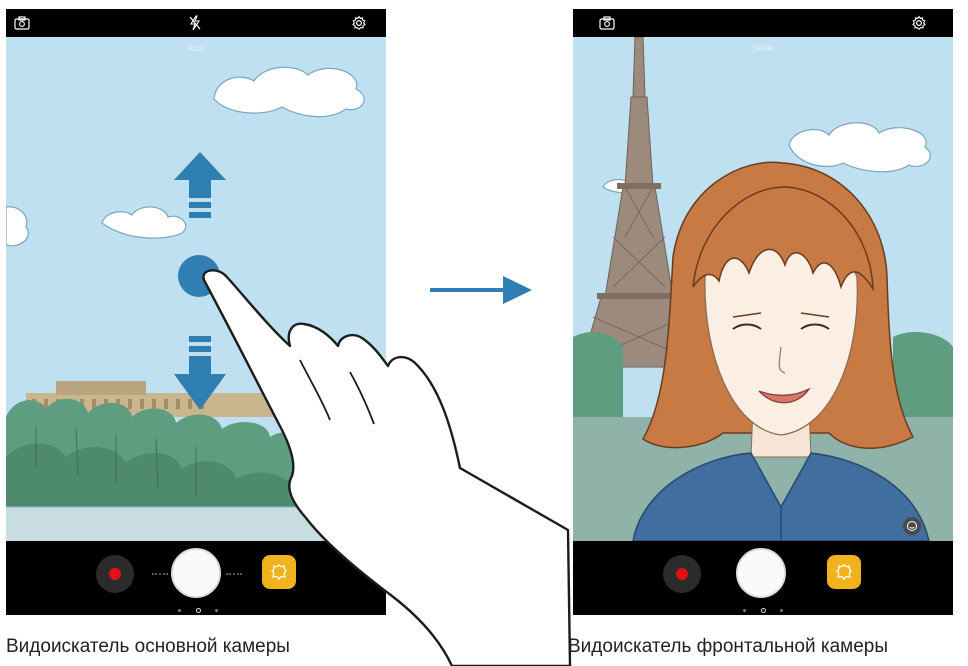 The image size is (968, 666). What do you see at coordinates (160, 574) in the screenshot?
I see `slider-hint-left` at bounding box center [160, 574].